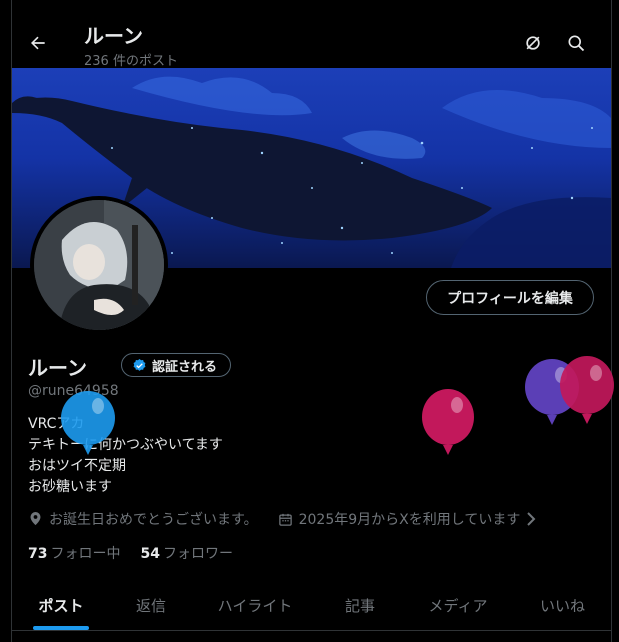  I want to click on birthday-item: お誕生日おめでとうございます。, so click(143, 519).